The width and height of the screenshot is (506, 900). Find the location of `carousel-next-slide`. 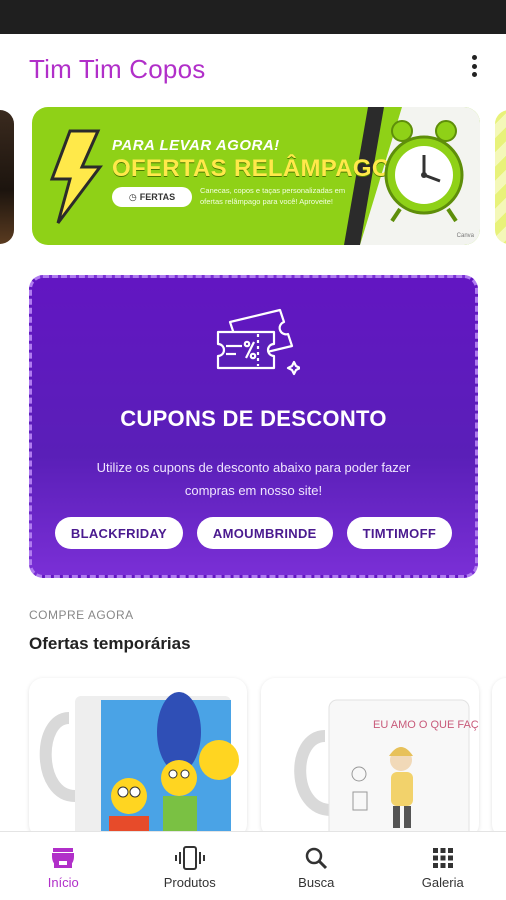

carousel-next-slide is located at coordinates (500, 177).